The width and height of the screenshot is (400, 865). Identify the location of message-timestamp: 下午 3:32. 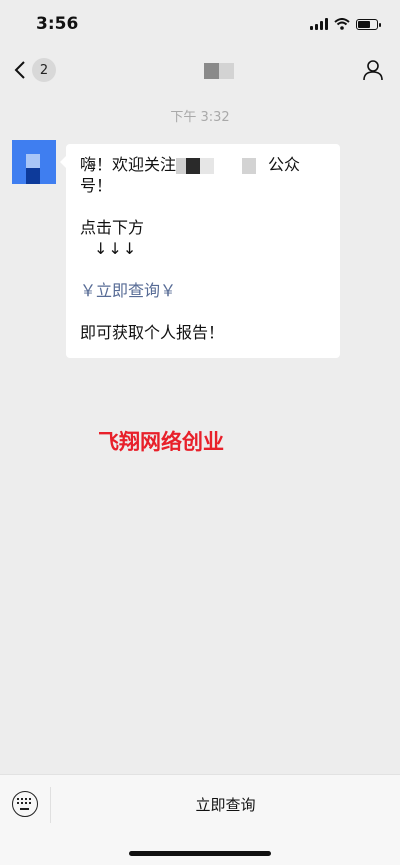
(200, 117).